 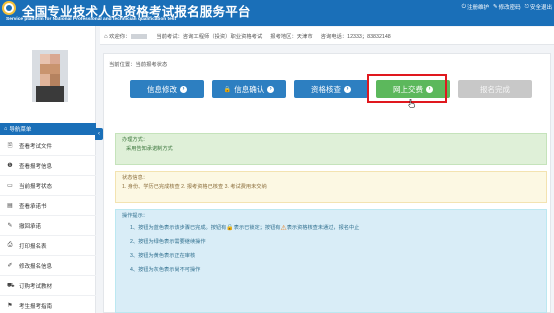 I want to click on step-qualification-check-button: 资格核查 ›, so click(x=331, y=89).